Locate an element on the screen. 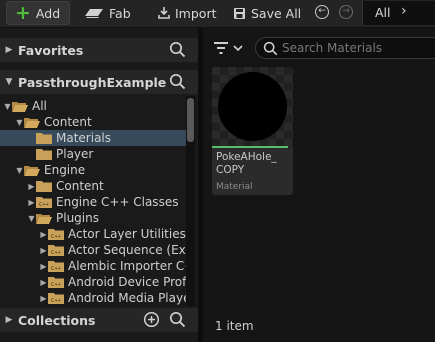 The image size is (435, 342). tree-item: ▼ Plugins is located at coordinates (93, 218).